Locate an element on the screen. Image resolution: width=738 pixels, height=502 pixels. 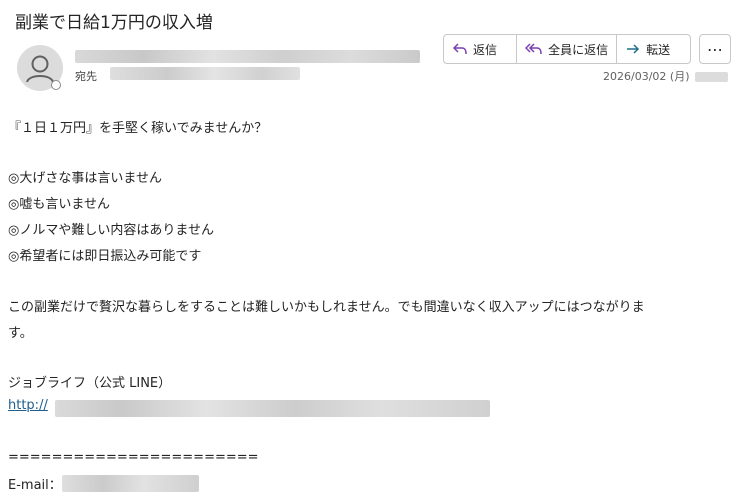
reply-all-button: 全員に返信 is located at coordinates (567, 49).